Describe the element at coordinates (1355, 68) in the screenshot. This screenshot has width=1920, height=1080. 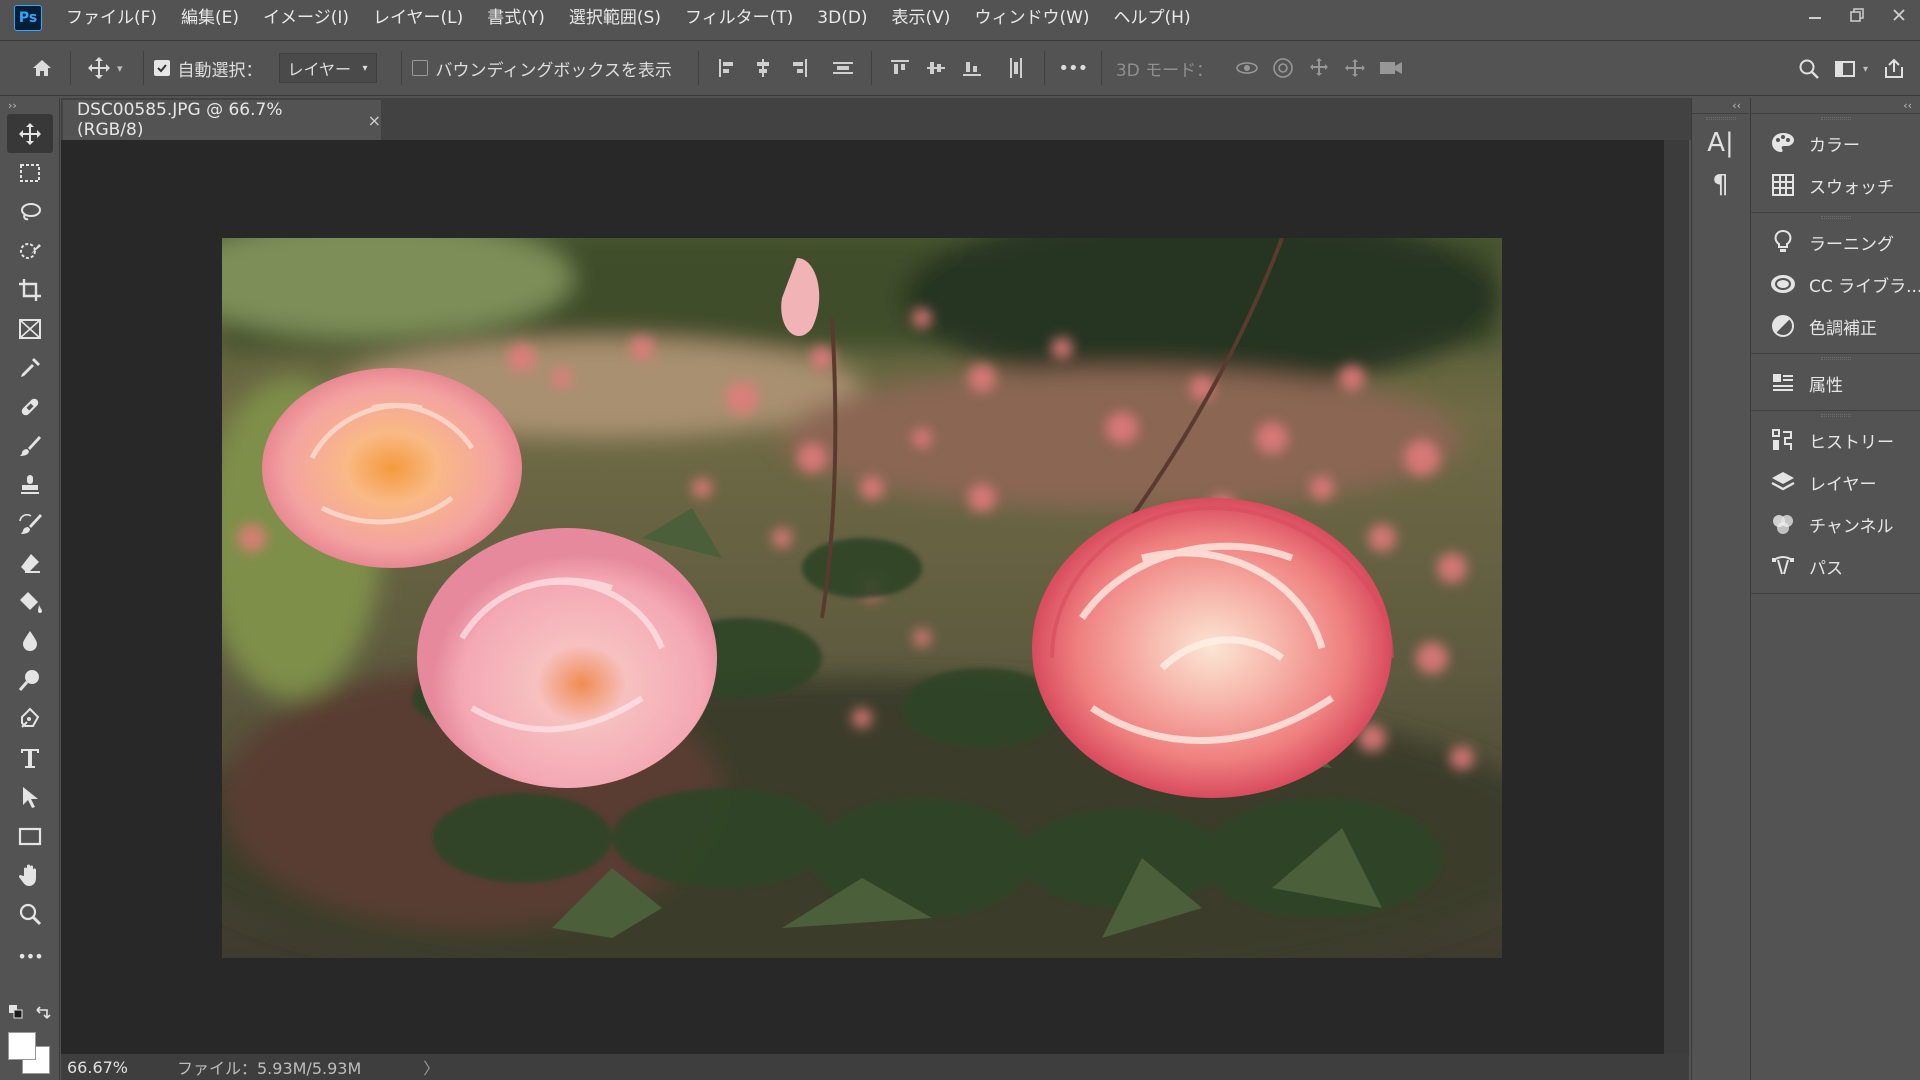
I see `3d-slide-button` at that location.